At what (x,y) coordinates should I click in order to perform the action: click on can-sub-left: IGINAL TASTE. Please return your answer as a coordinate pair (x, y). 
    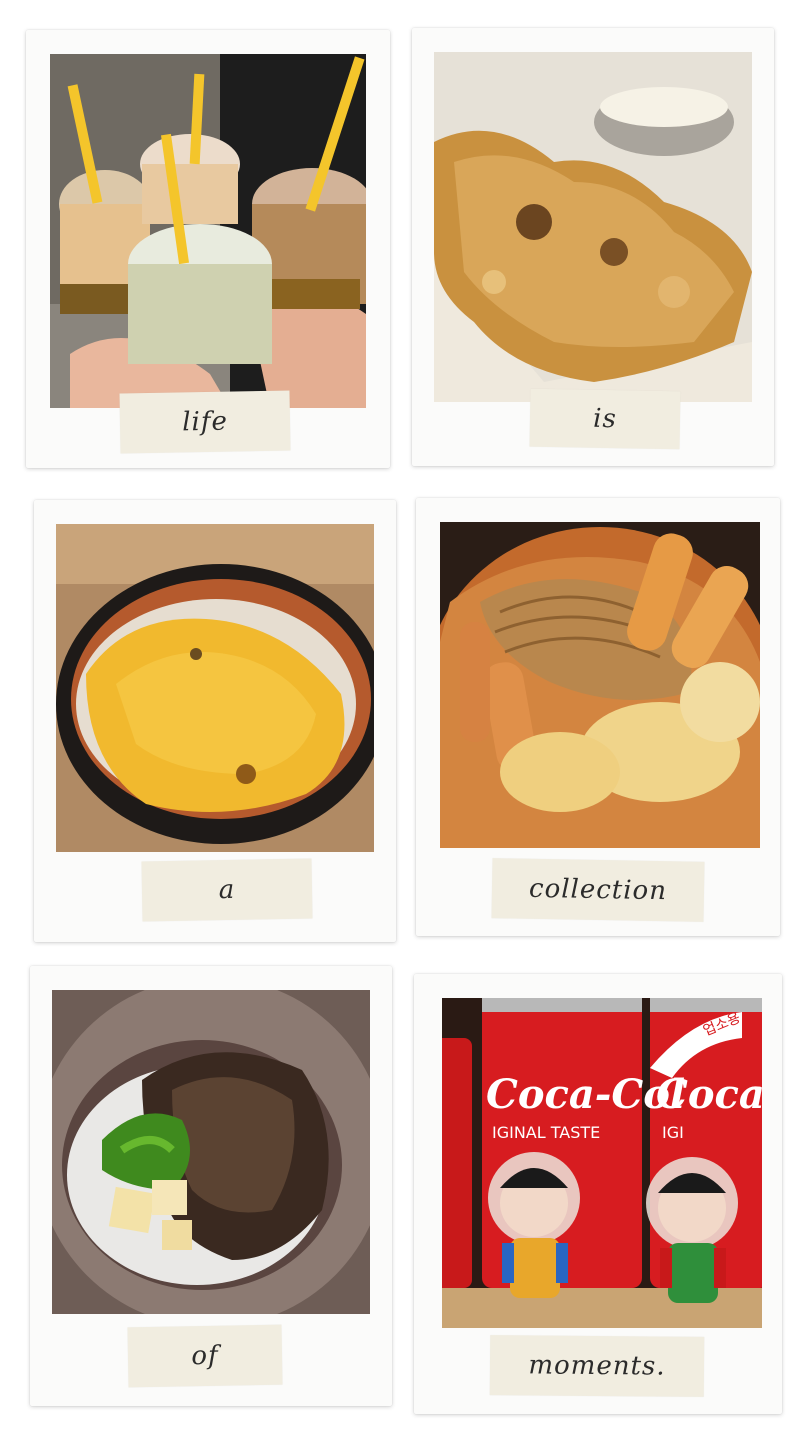
    Looking at the image, I should click on (546, 1132).